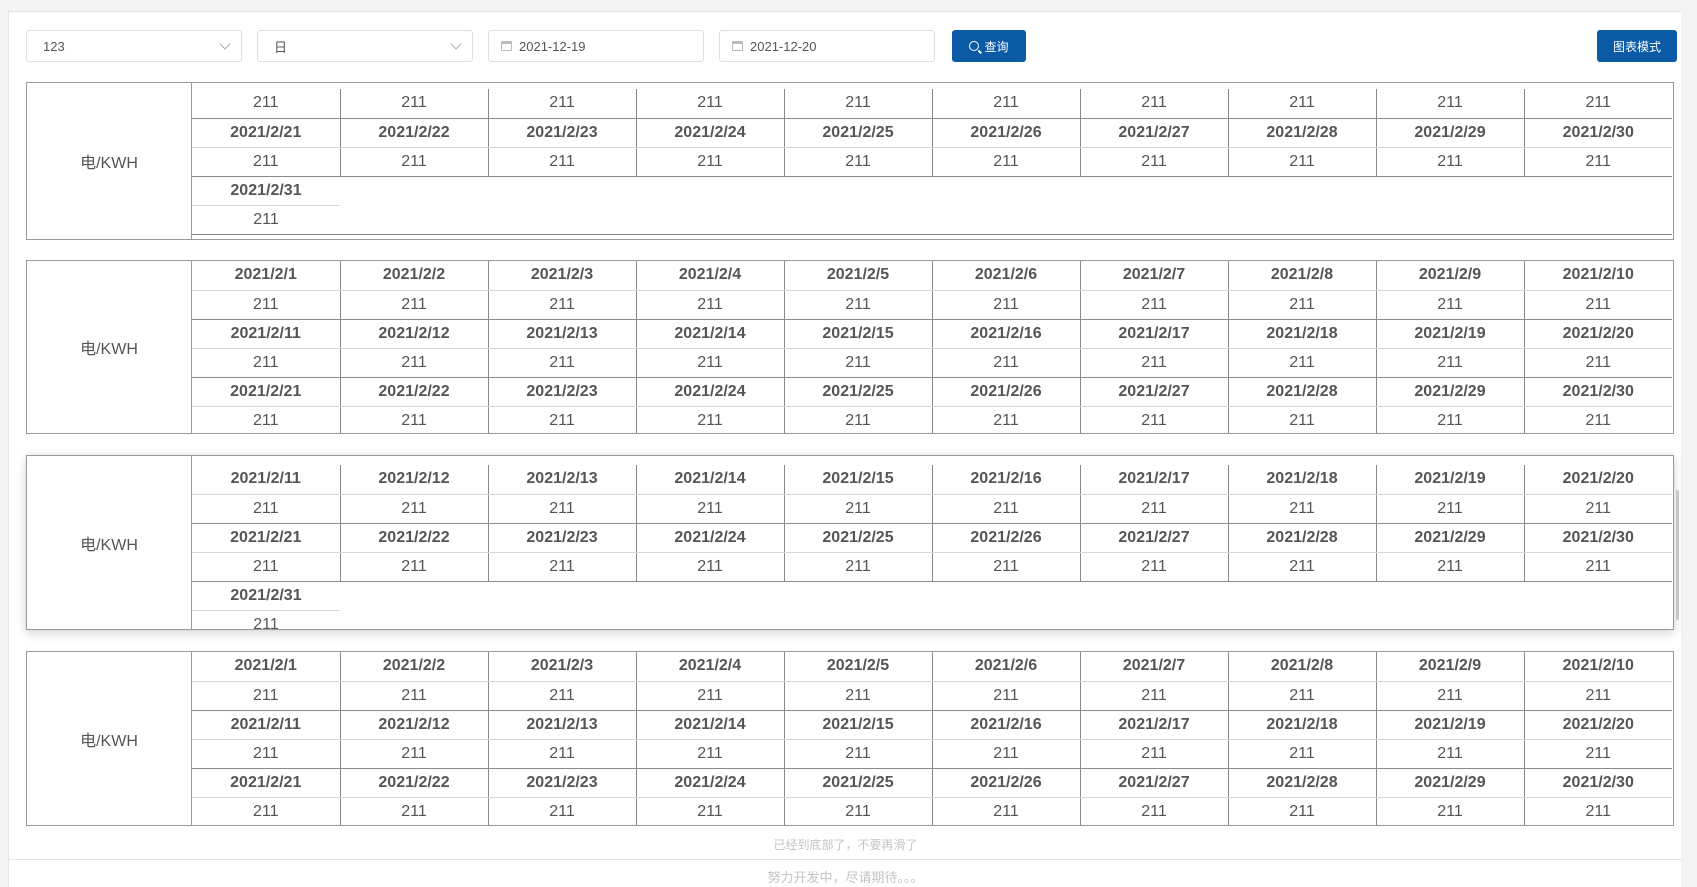 The height and width of the screenshot is (887, 1697). What do you see at coordinates (857, 538) in the screenshot?
I see `date-cell: 2021/2/25` at bounding box center [857, 538].